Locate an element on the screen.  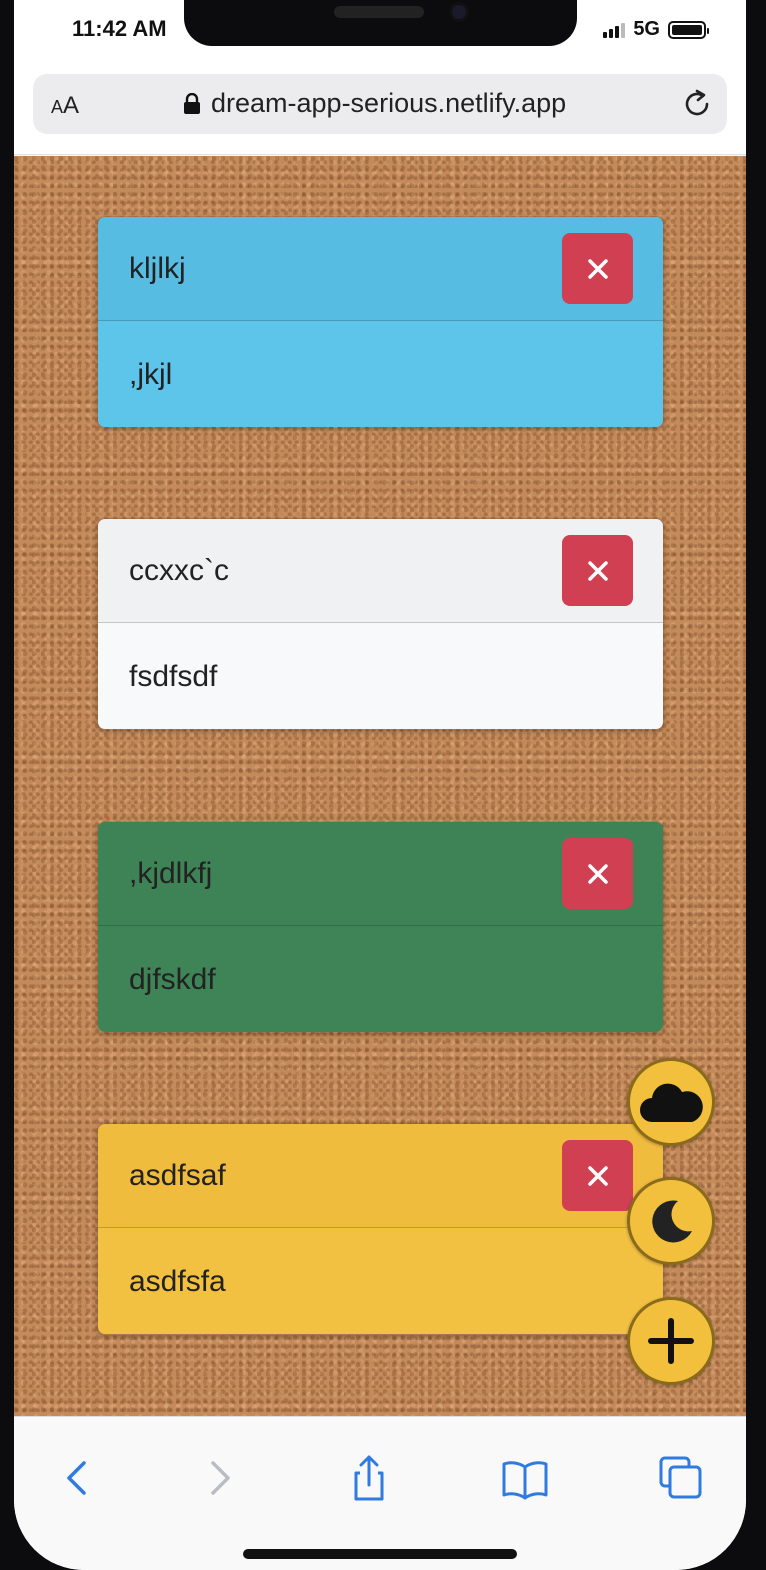
note-title: ccxxc`c is located at coordinates (179, 570).